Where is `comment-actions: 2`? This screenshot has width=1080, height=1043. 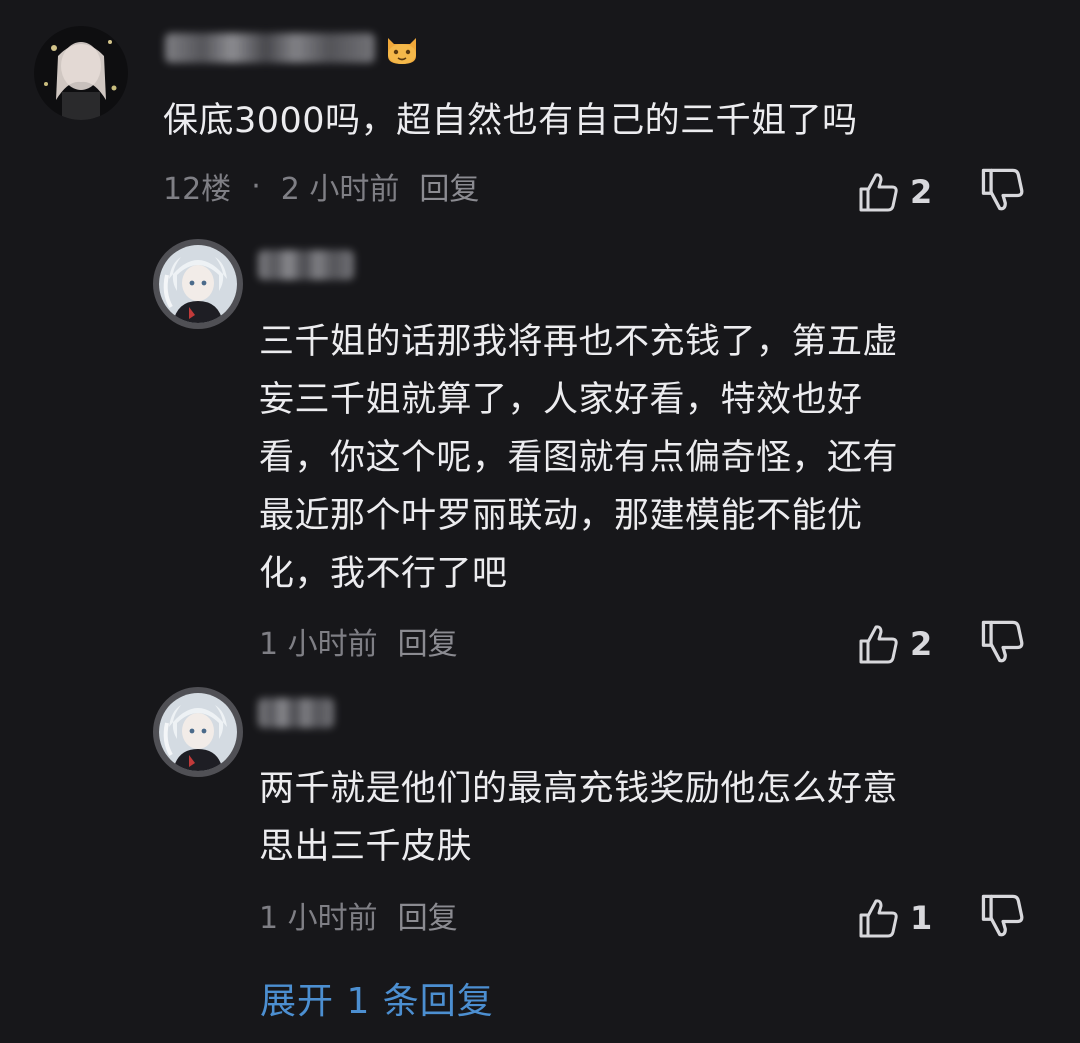 comment-actions: 2 is located at coordinates (941, 192).